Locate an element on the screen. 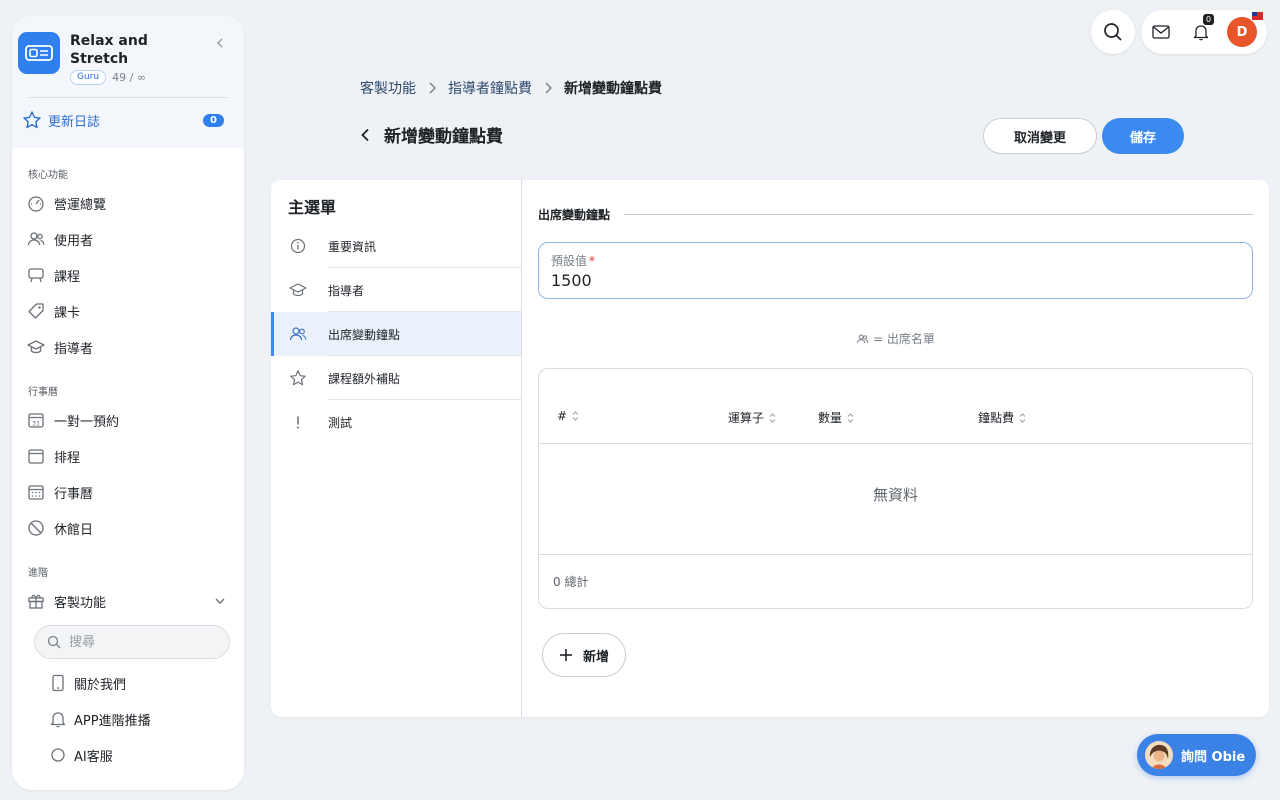 This screenshot has height=800, width=1280. breadcrumb-item-custom-features: 客製功能 is located at coordinates (388, 88).